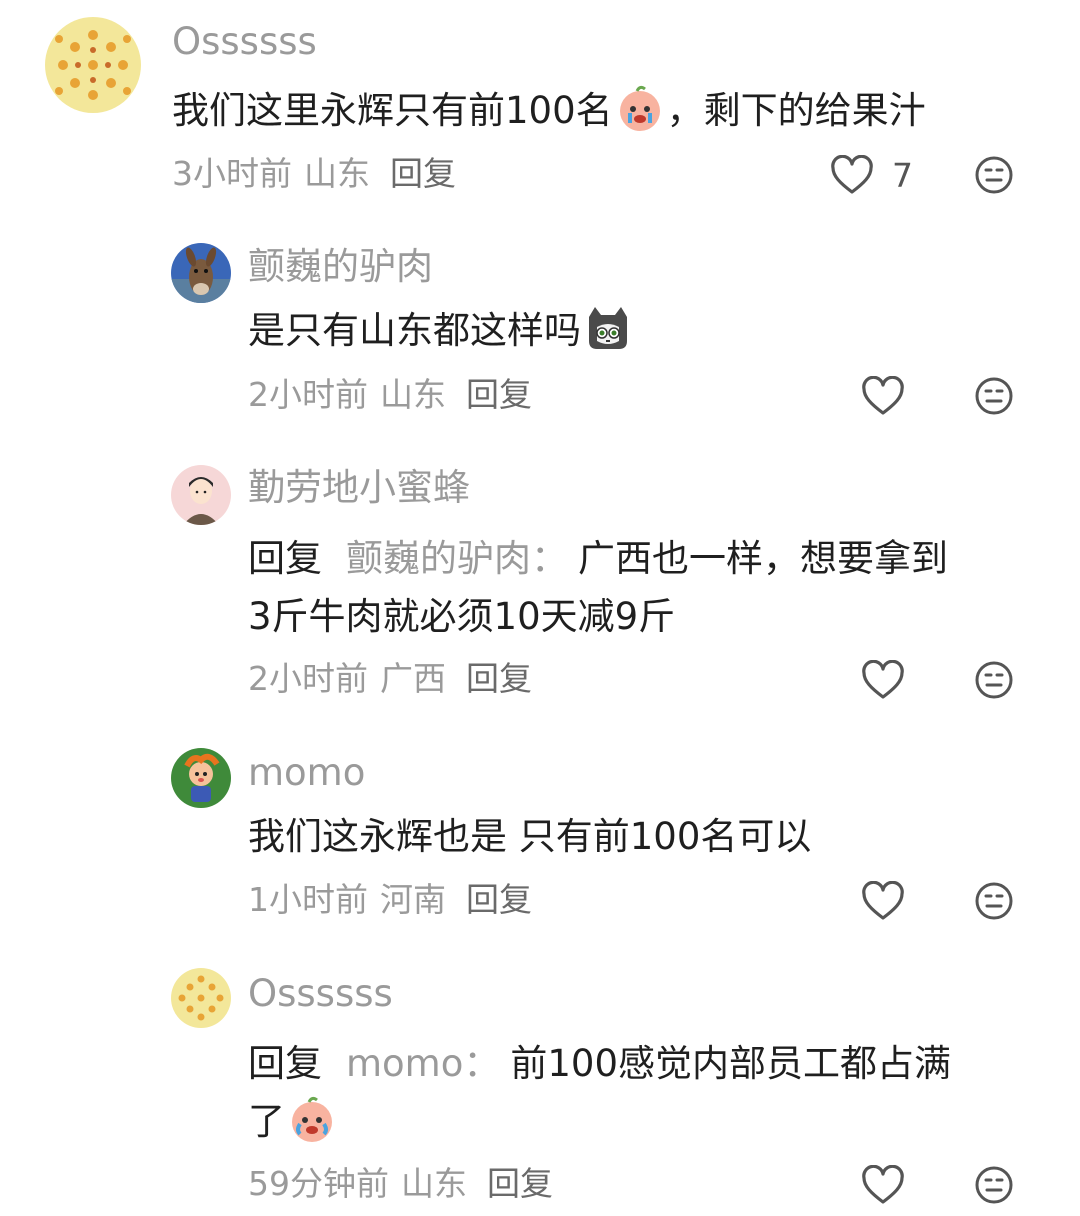 The image size is (1080, 1216). I want to click on like-button: 7, so click(871, 175).